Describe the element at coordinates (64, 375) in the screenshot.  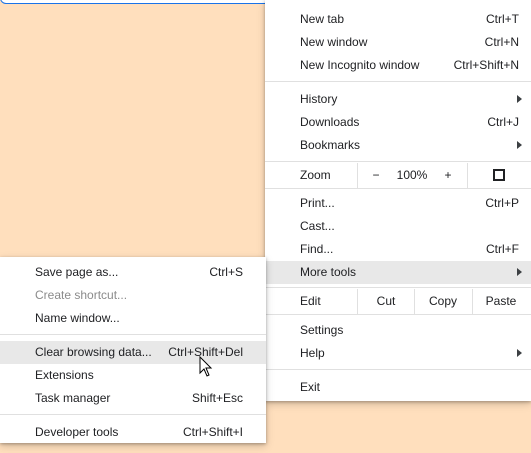
I see `menu-item-label: Extensions` at that location.